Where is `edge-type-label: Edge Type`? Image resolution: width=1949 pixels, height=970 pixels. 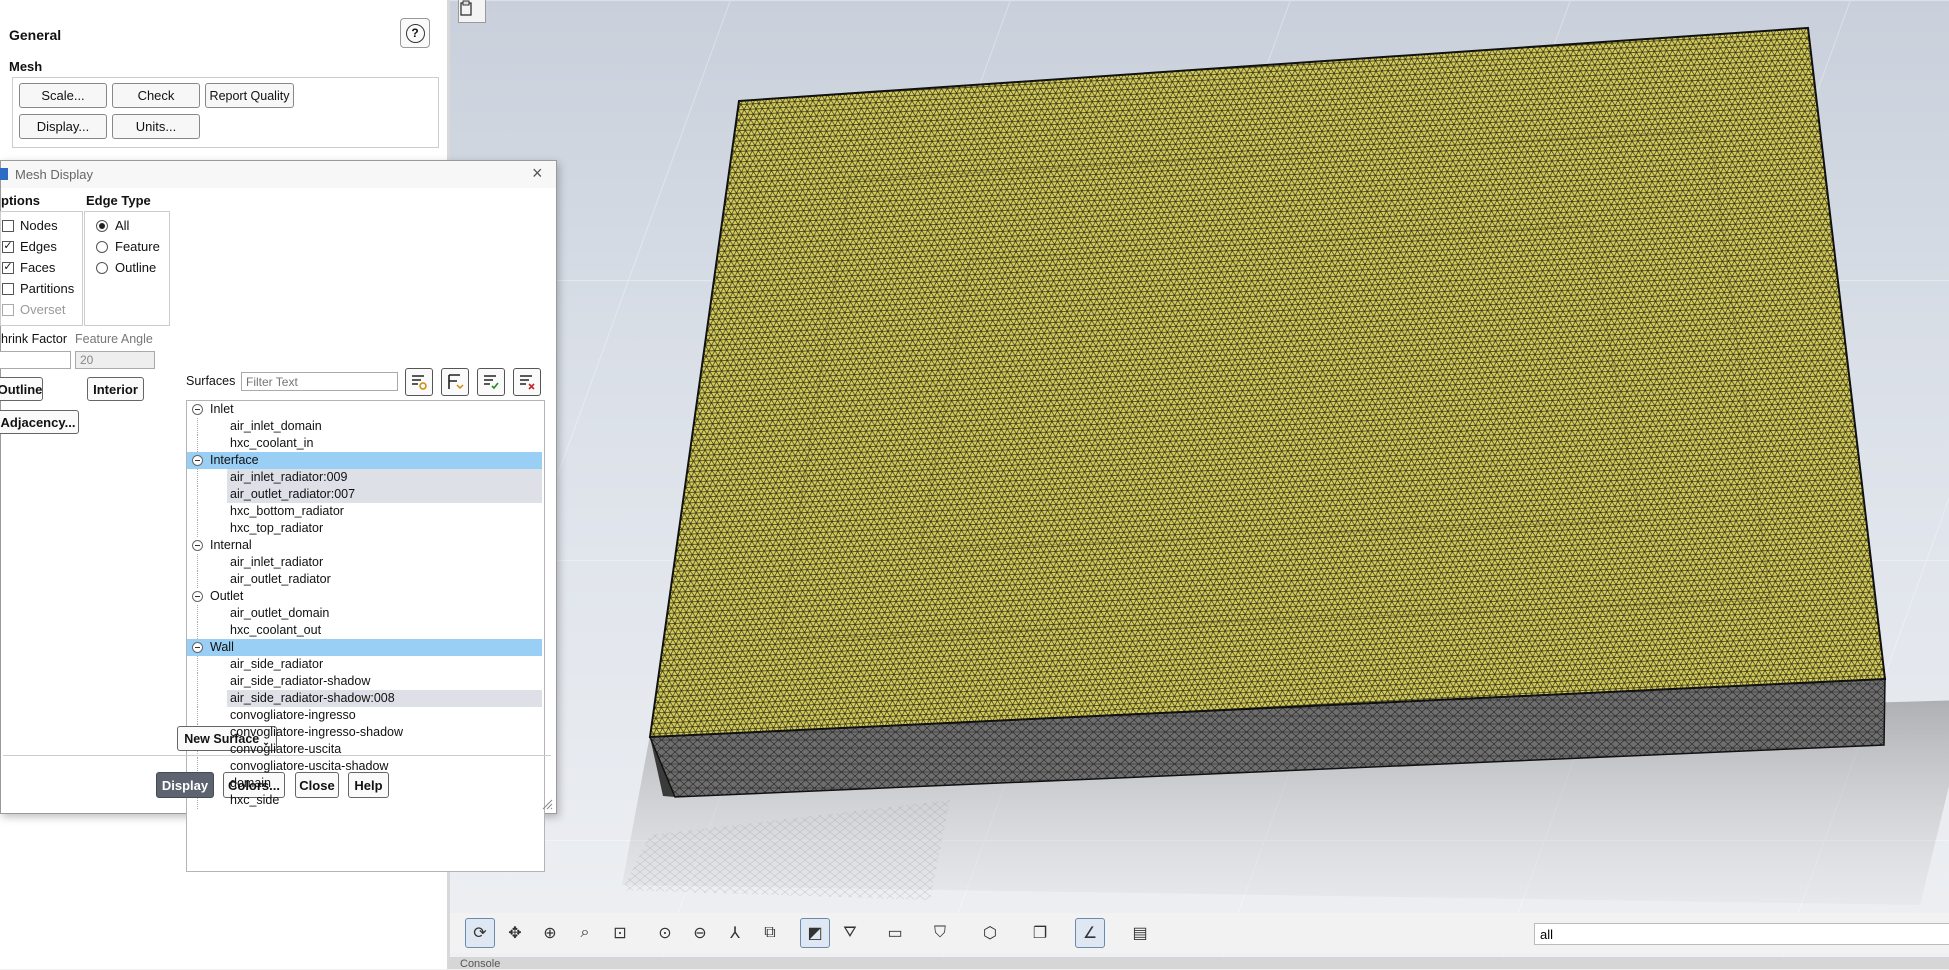
edge-type-label: Edge Type is located at coordinates (118, 200).